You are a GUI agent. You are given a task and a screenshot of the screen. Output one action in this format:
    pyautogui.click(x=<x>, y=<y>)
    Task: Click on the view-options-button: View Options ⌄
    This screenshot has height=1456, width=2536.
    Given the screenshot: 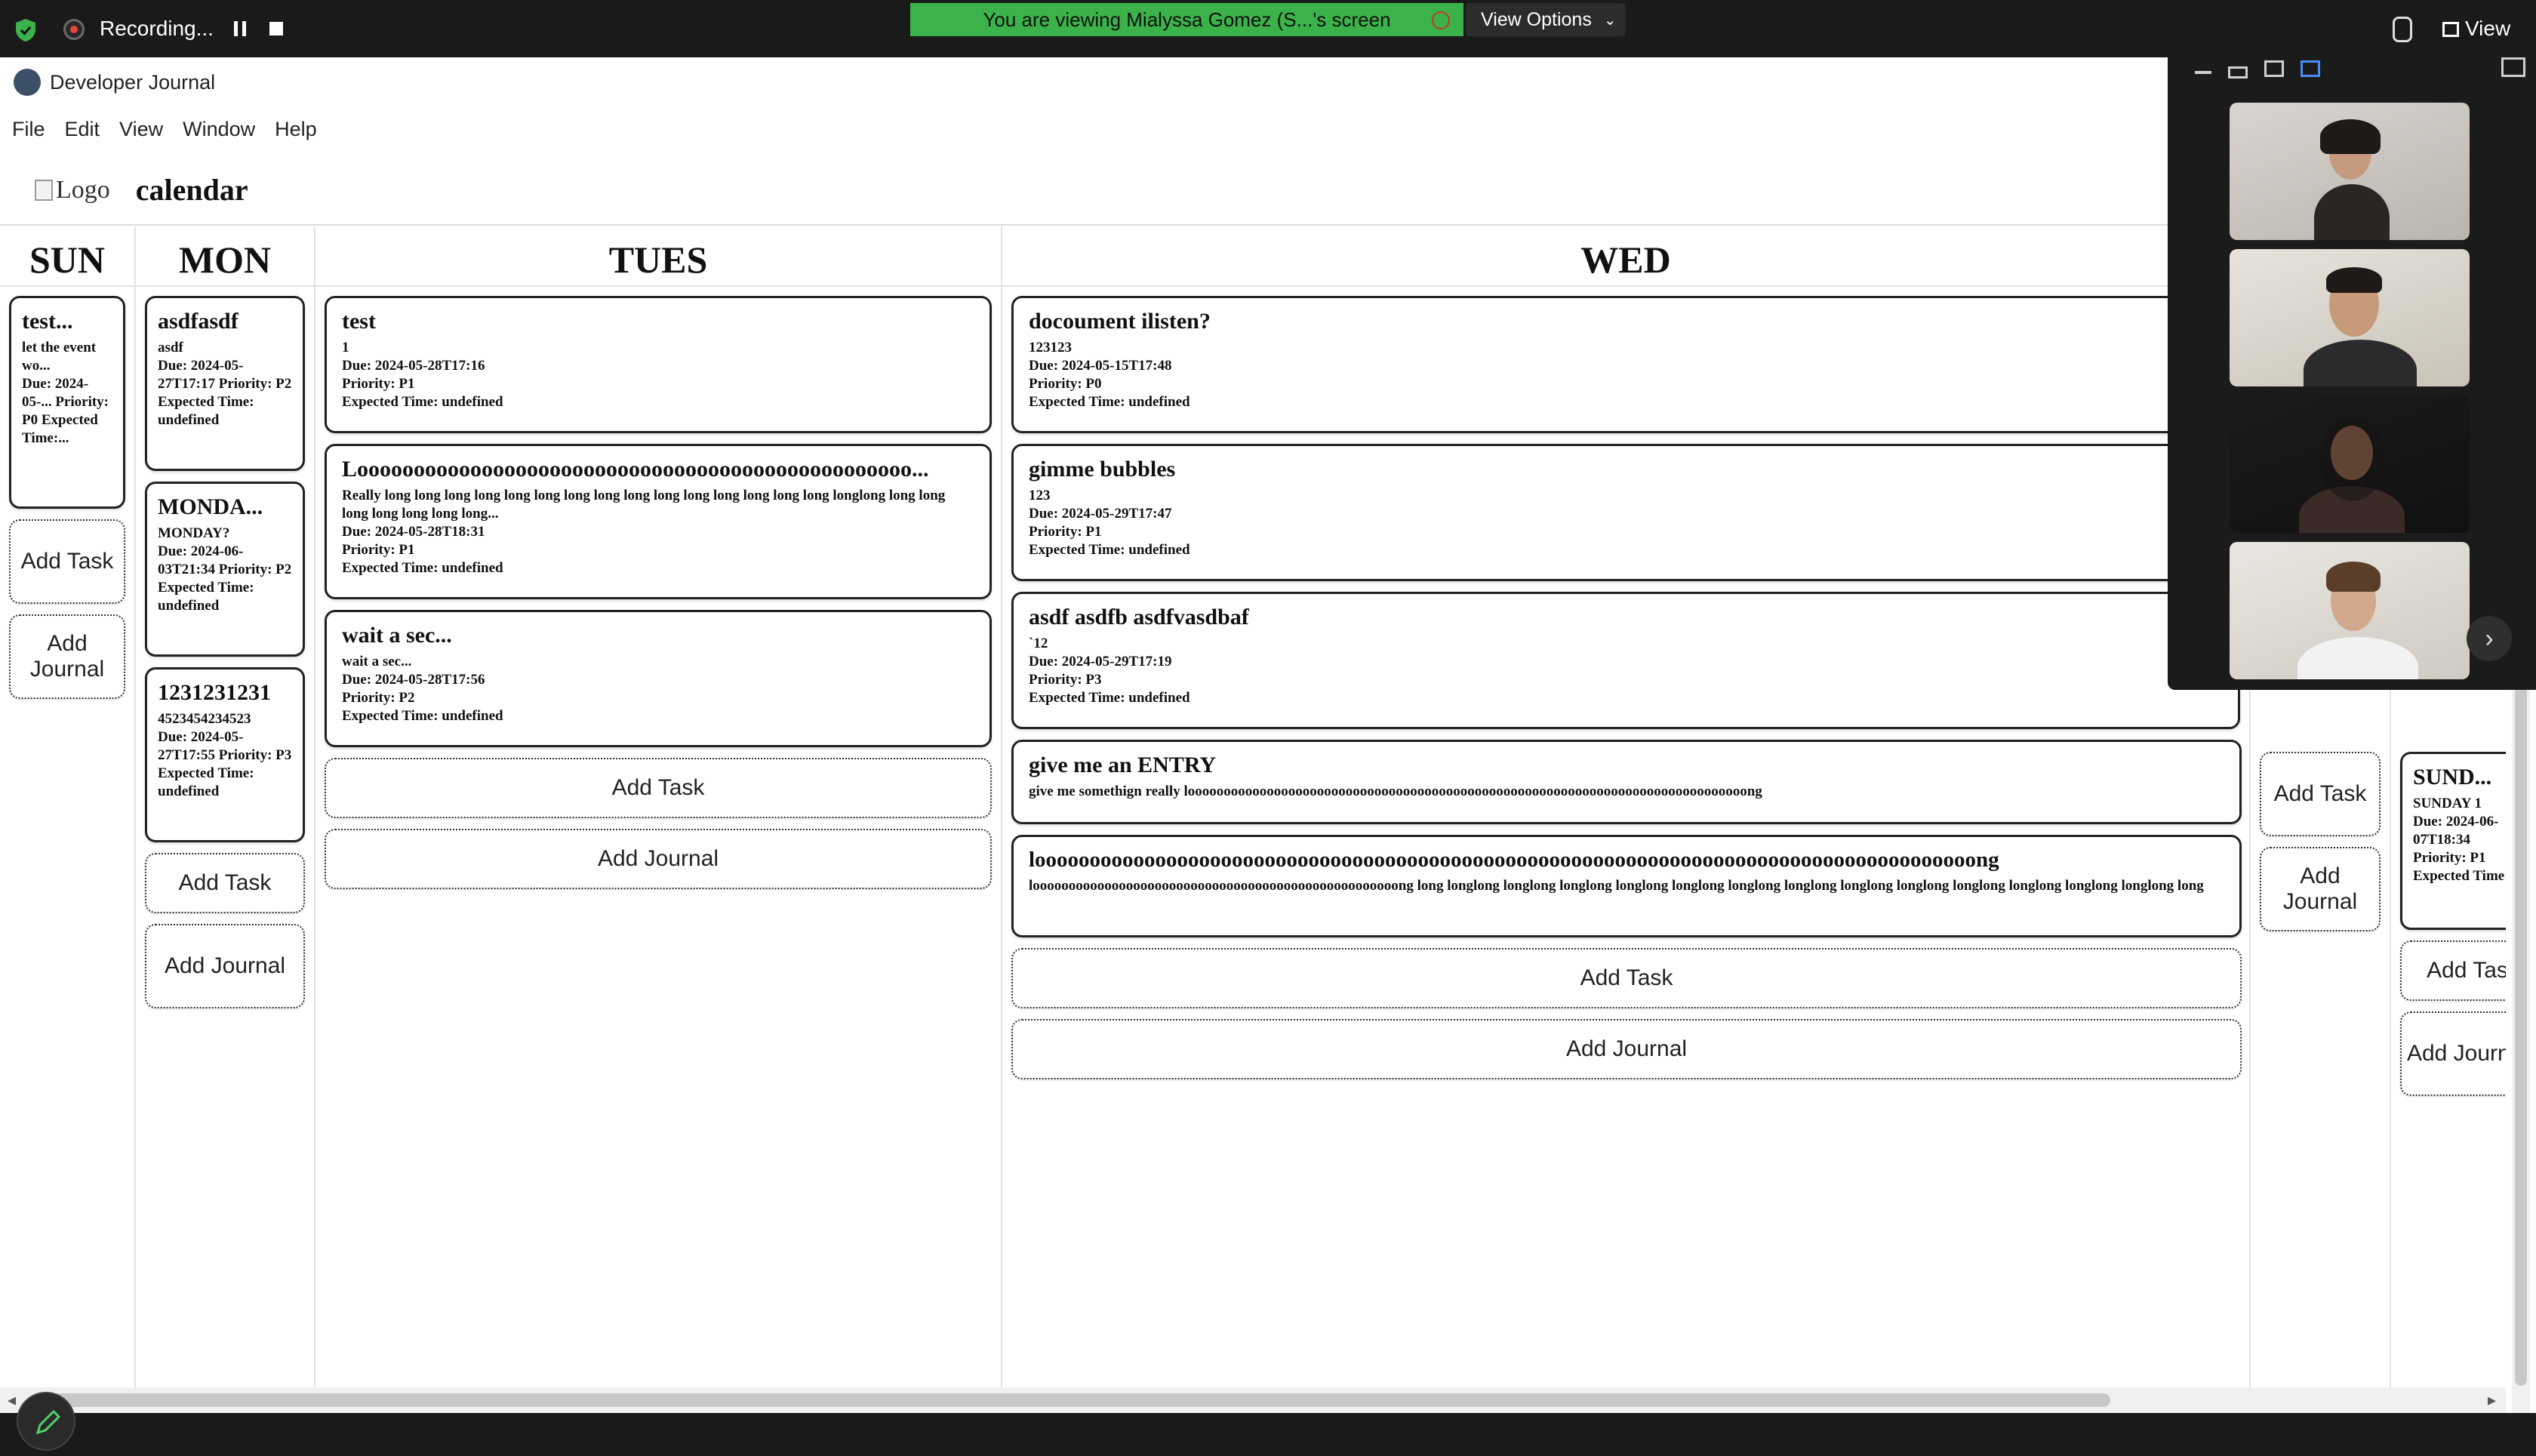 What is the action you would take?
    pyautogui.click(x=1546, y=19)
    